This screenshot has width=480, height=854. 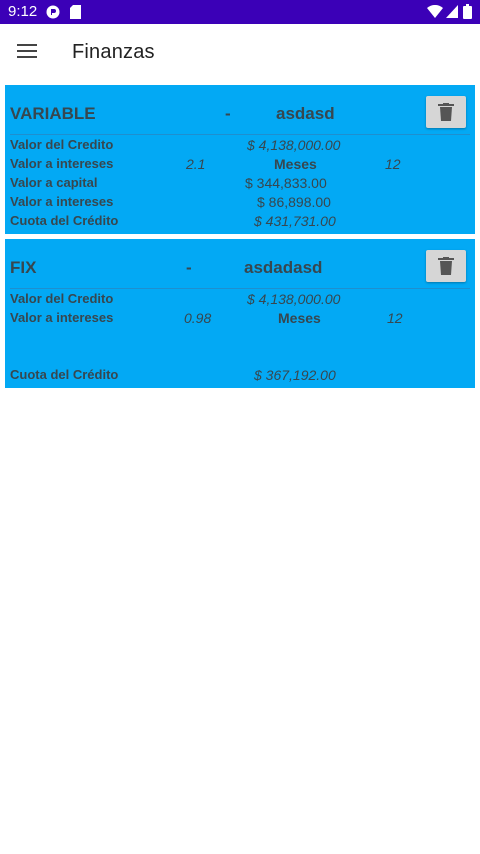 I want to click on card-header: FIX - asdadasd, so click(x=240, y=264).